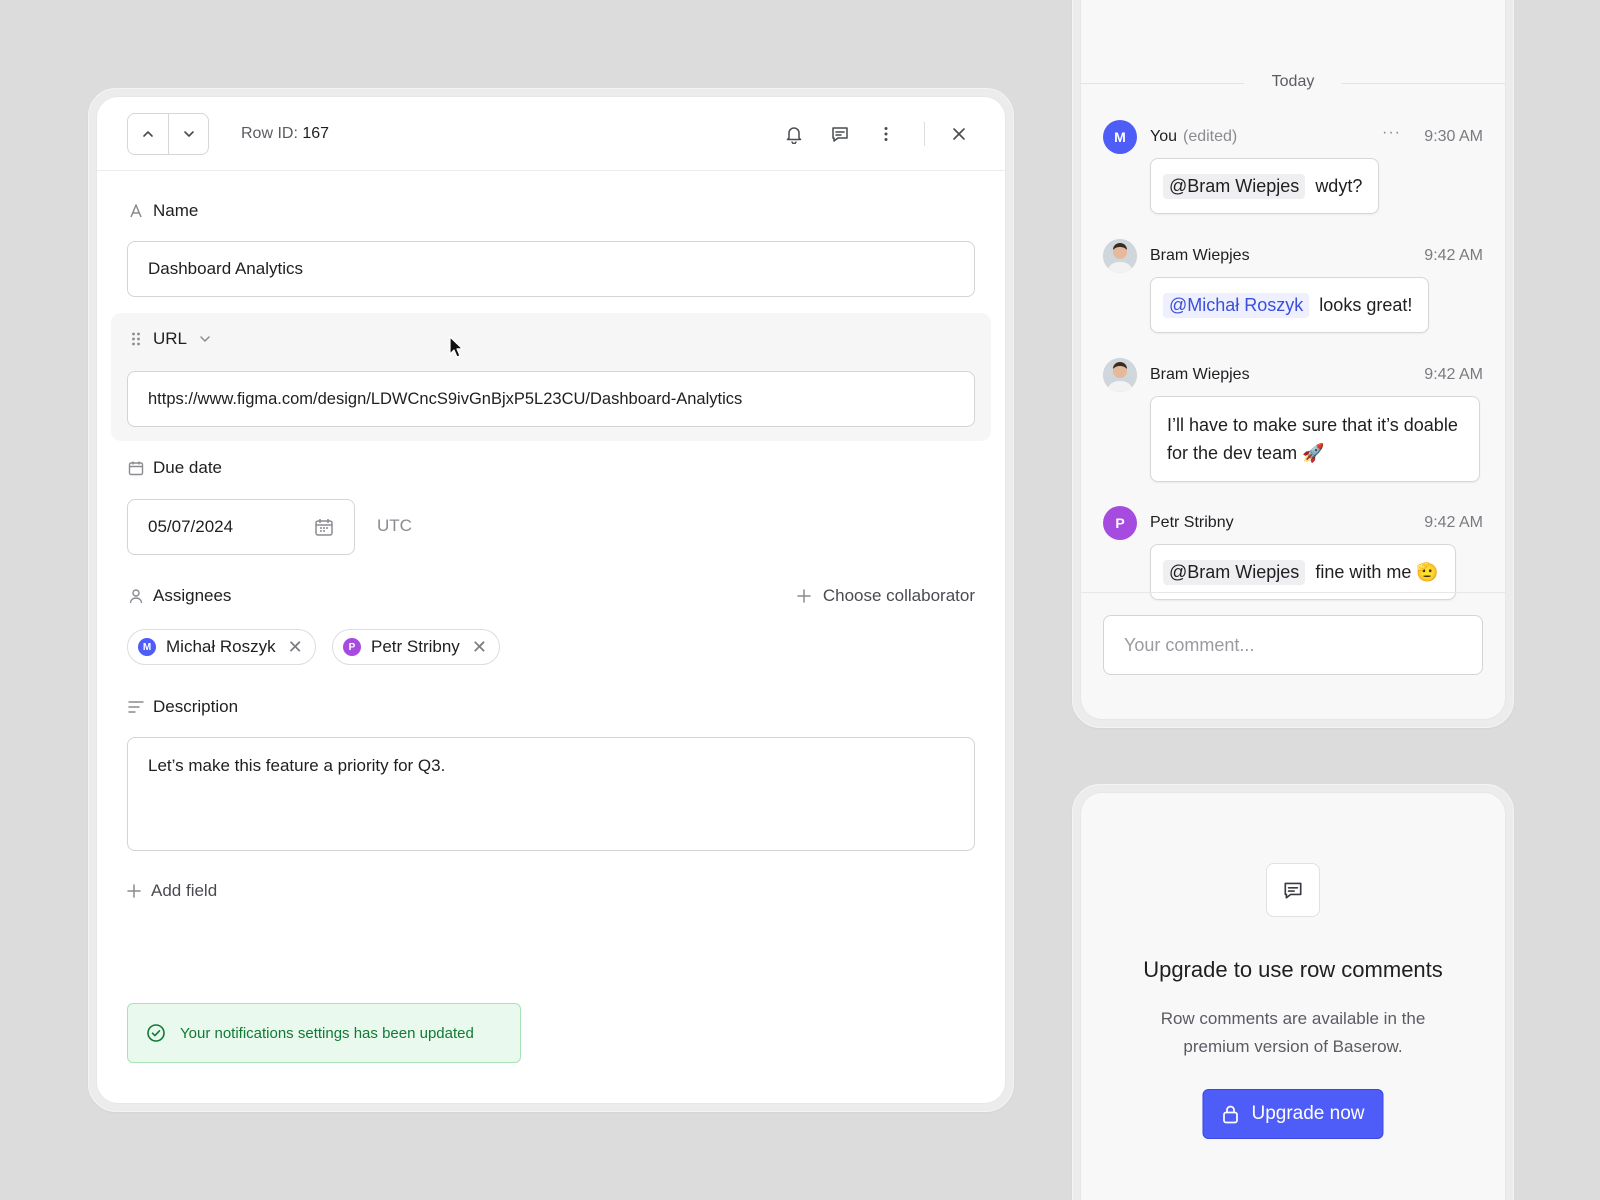 This screenshot has height=1200, width=1600. Describe the element at coordinates (176, 210) in the screenshot. I see `name-label-text: Name` at that location.